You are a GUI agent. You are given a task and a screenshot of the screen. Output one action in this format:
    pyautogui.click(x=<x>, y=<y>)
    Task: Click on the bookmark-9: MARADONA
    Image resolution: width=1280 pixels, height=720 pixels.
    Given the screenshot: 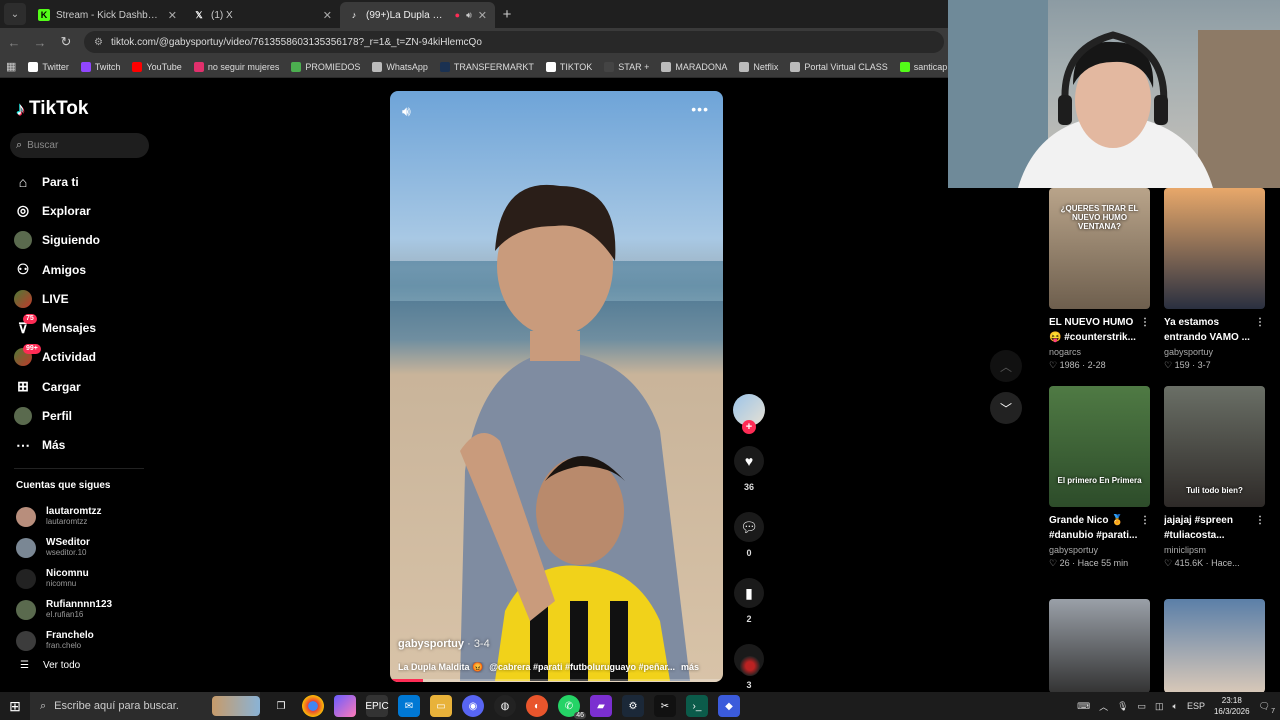 What is the action you would take?
    pyautogui.click(x=694, y=66)
    